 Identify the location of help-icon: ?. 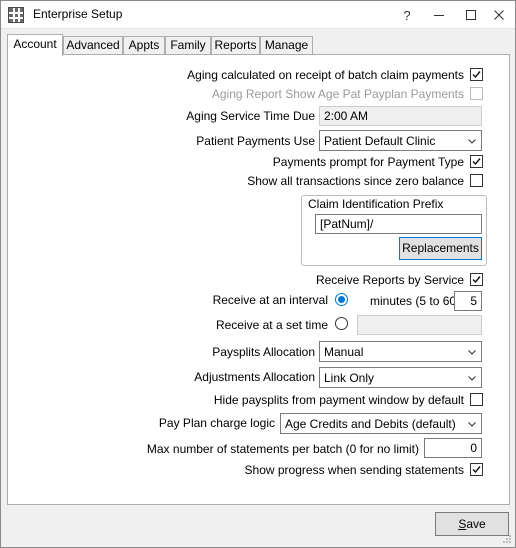
(407, 15).